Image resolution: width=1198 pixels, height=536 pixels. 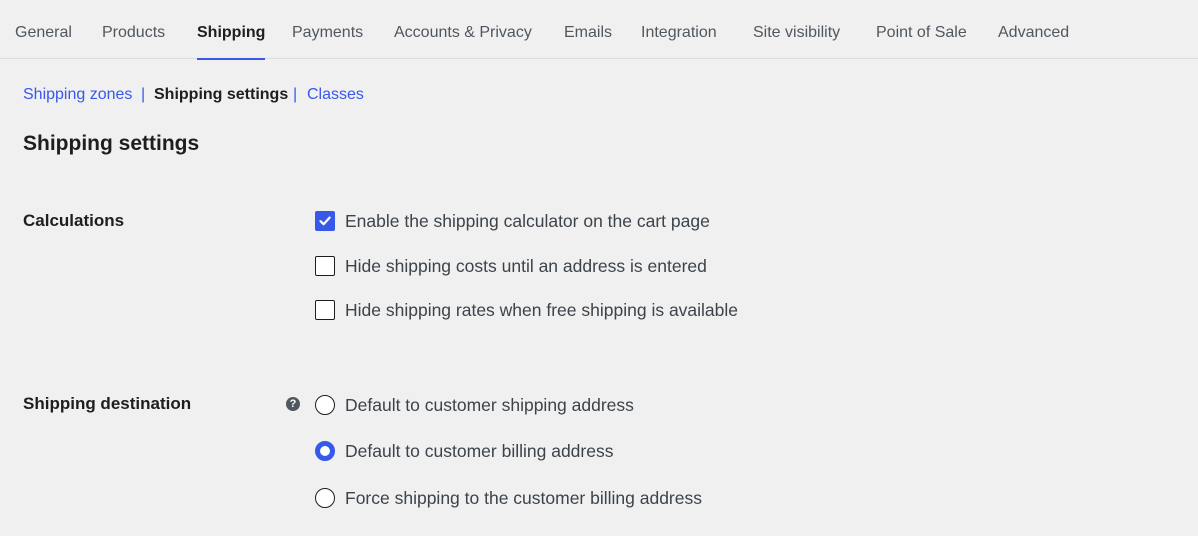 I want to click on tab-payments: Payments, so click(x=327, y=30).